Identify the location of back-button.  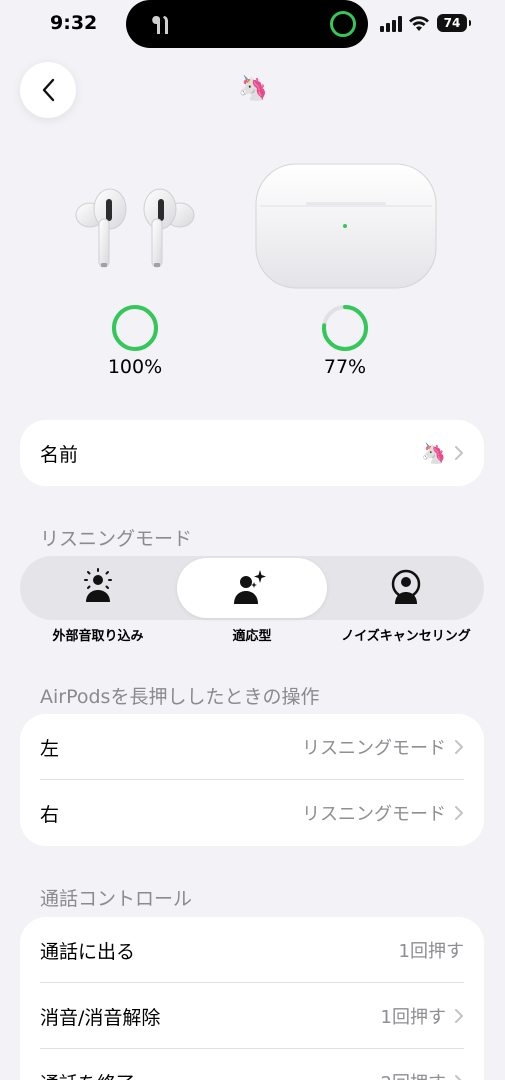
(48, 90).